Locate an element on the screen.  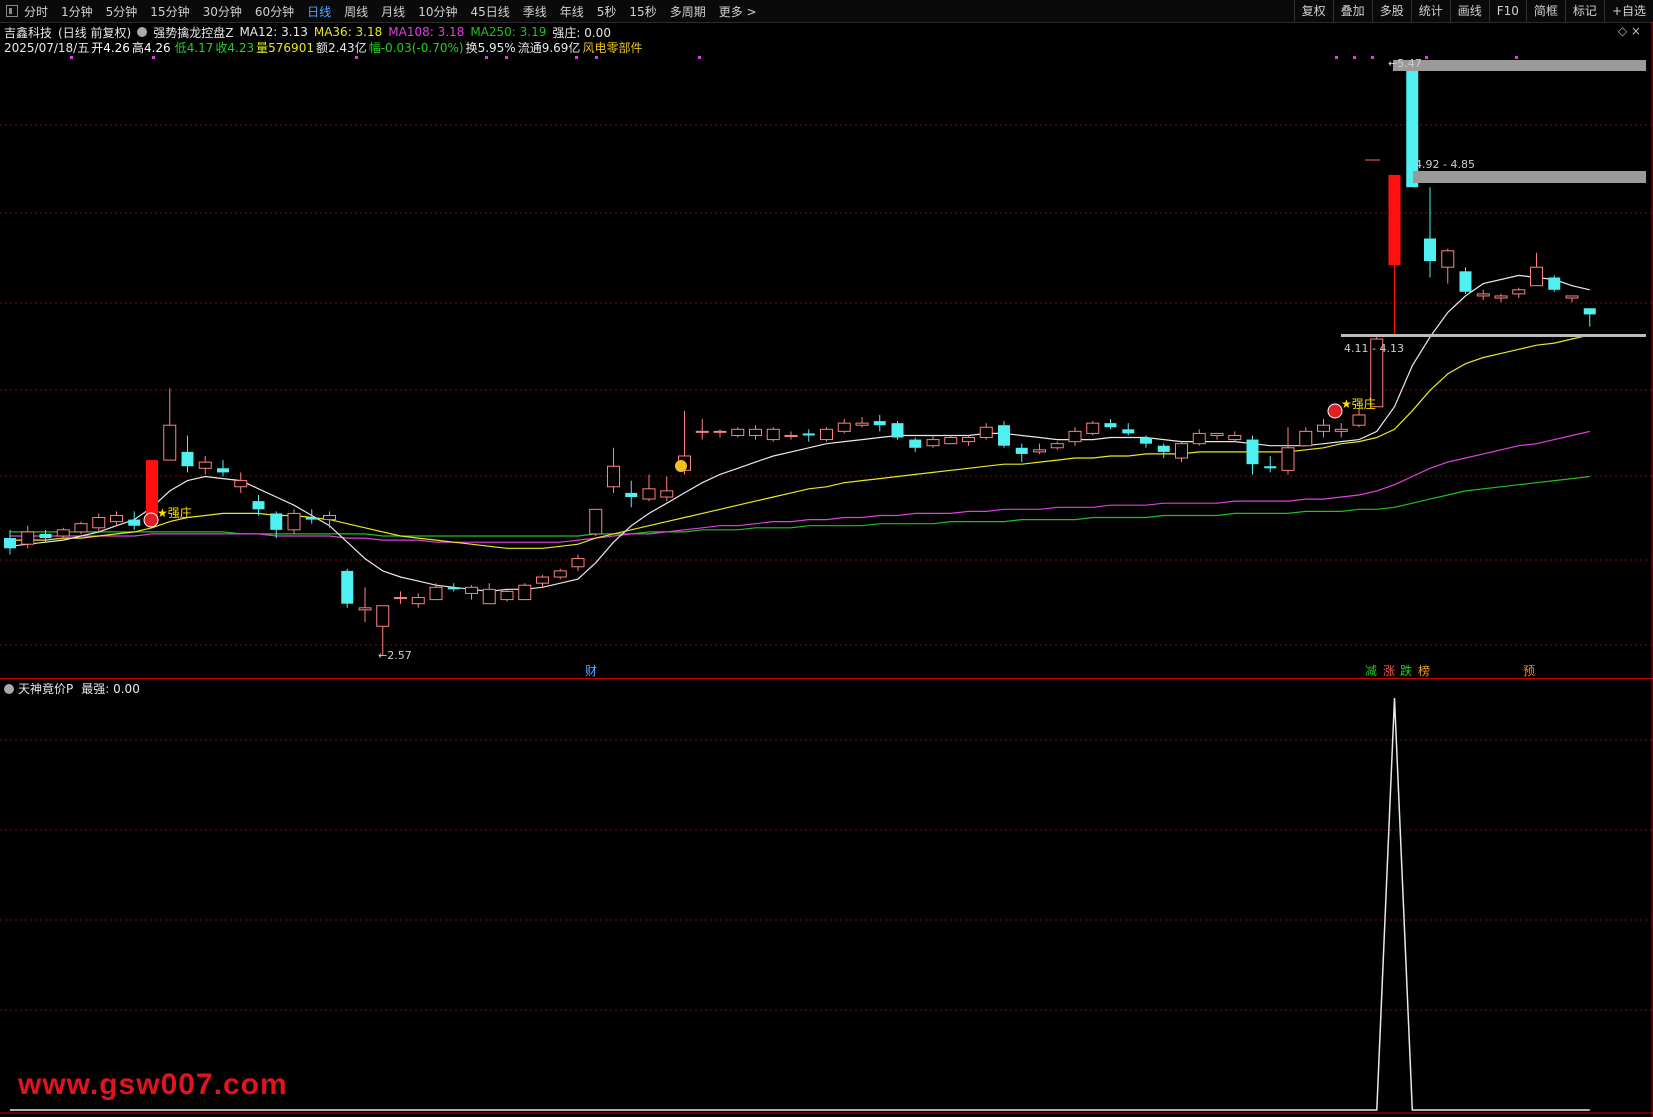
resistance-zone-top is located at coordinates (1519, 65).